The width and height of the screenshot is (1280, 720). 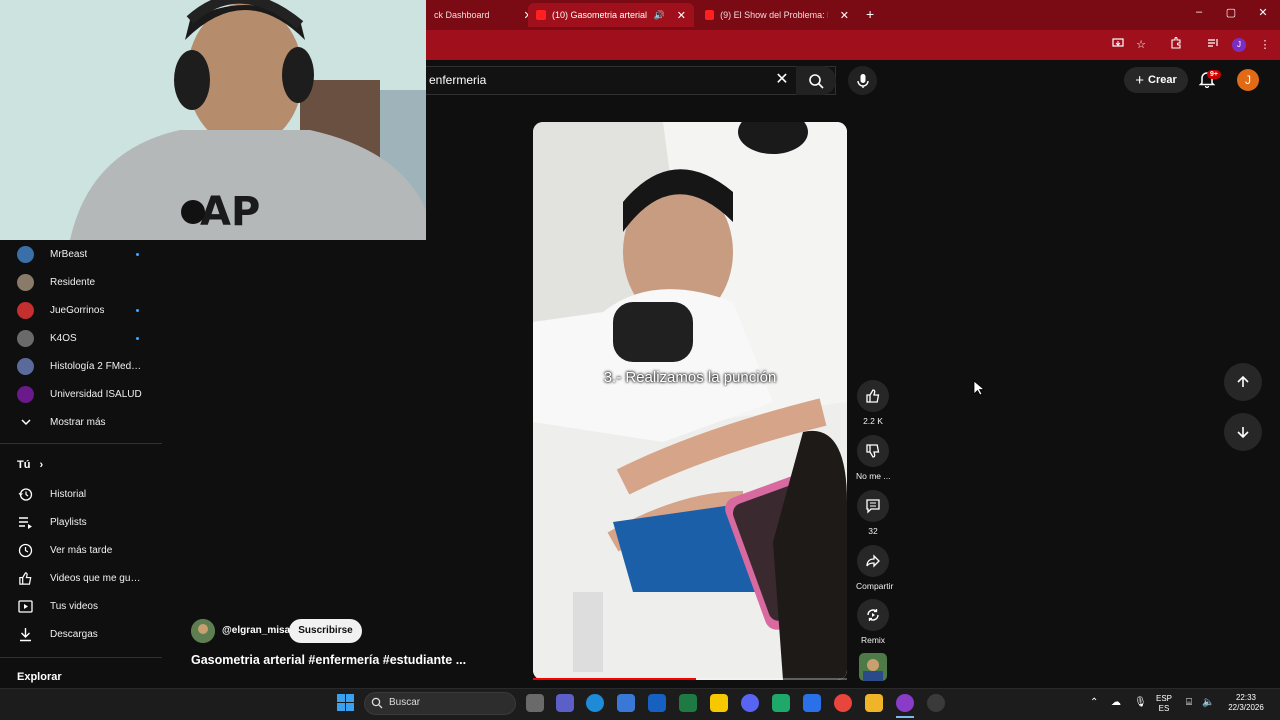 I want to click on you-heading-label: Tú, so click(x=24, y=465).